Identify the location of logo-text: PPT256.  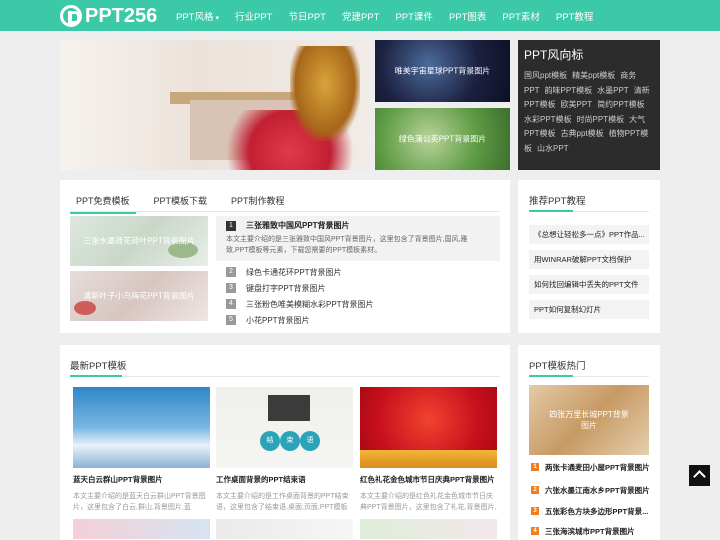
(121, 15).